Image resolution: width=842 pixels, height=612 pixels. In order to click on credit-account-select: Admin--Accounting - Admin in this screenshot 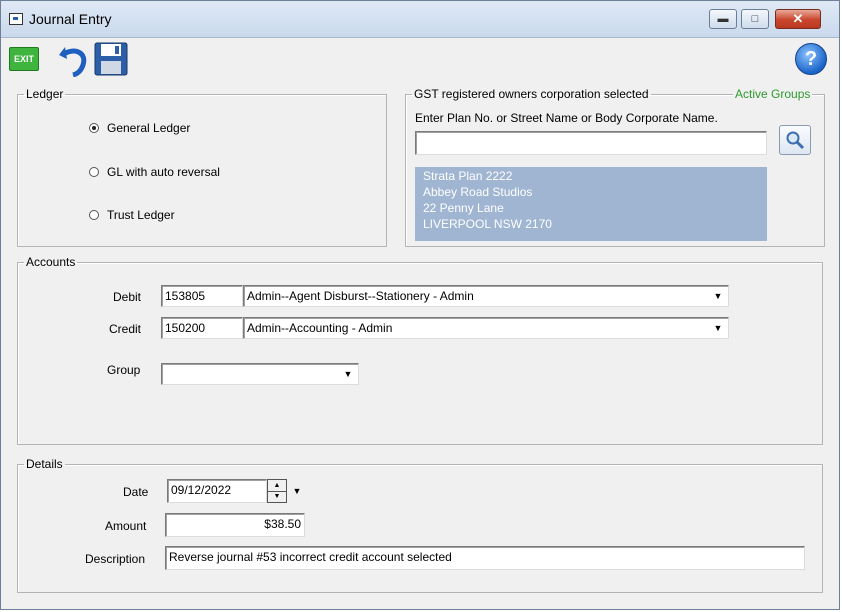, I will do `click(486, 328)`.